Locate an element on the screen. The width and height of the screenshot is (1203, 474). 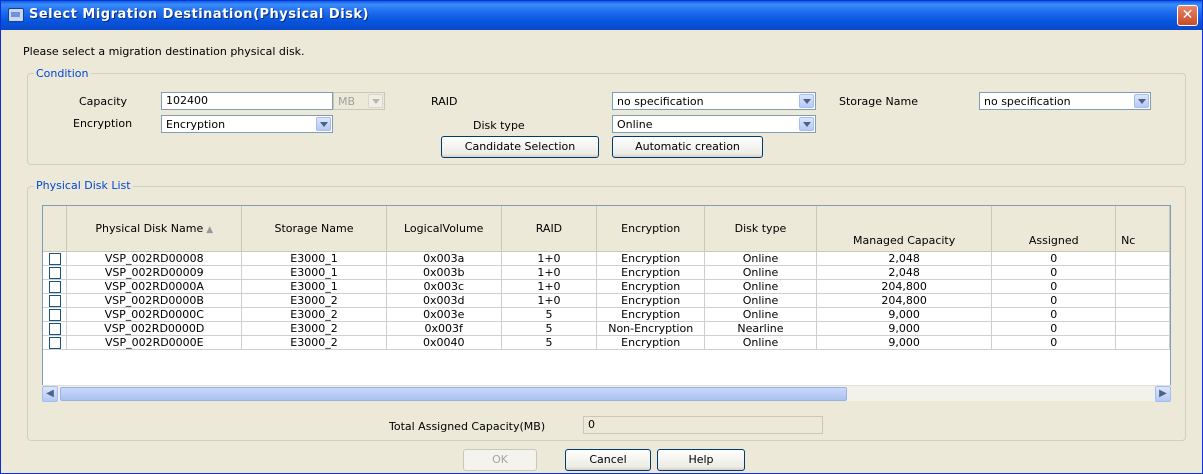
column-header-storage-name: Storage Name is located at coordinates (314, 229).